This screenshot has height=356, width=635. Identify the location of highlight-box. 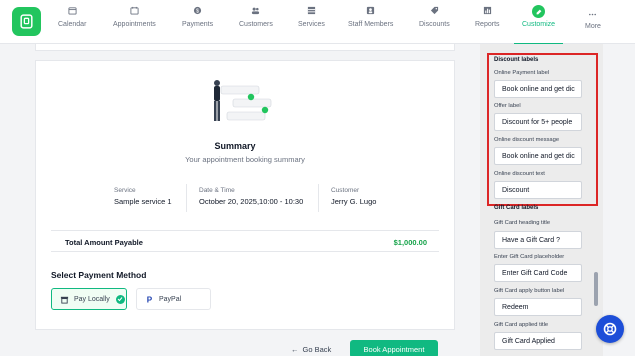
(542, 129).